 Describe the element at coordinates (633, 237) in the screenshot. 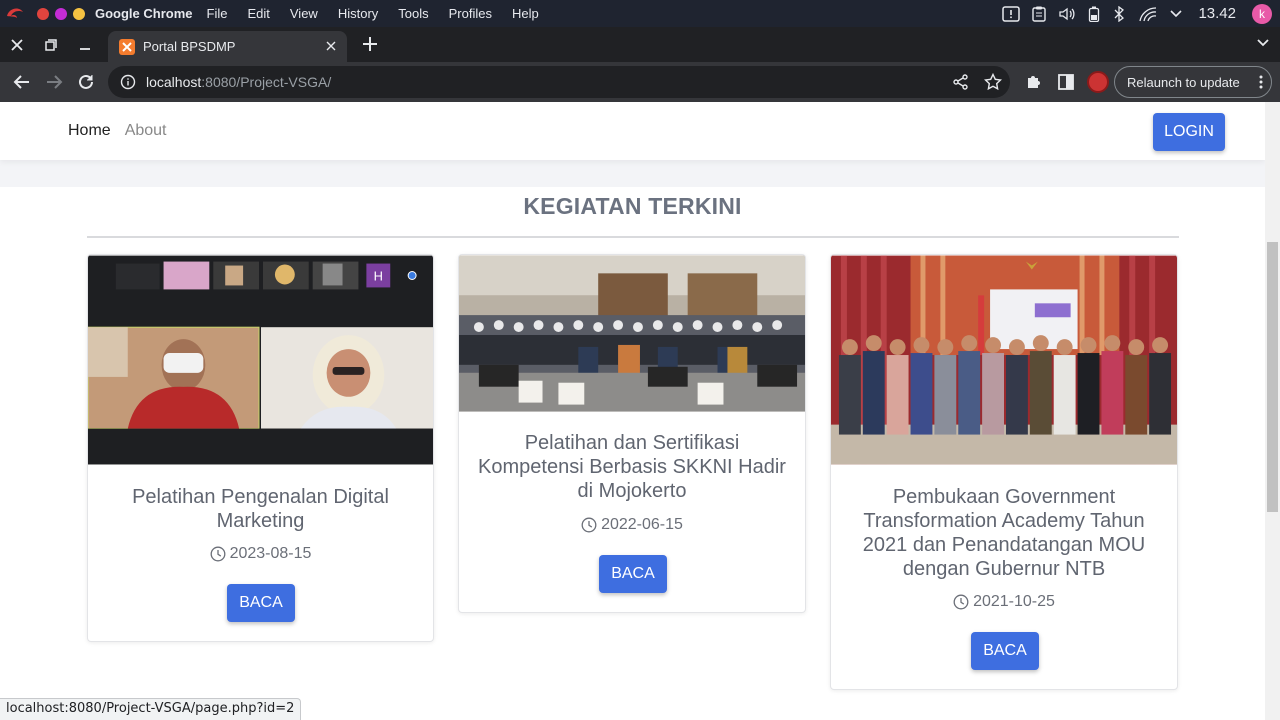

I see `section-divider` at that location.